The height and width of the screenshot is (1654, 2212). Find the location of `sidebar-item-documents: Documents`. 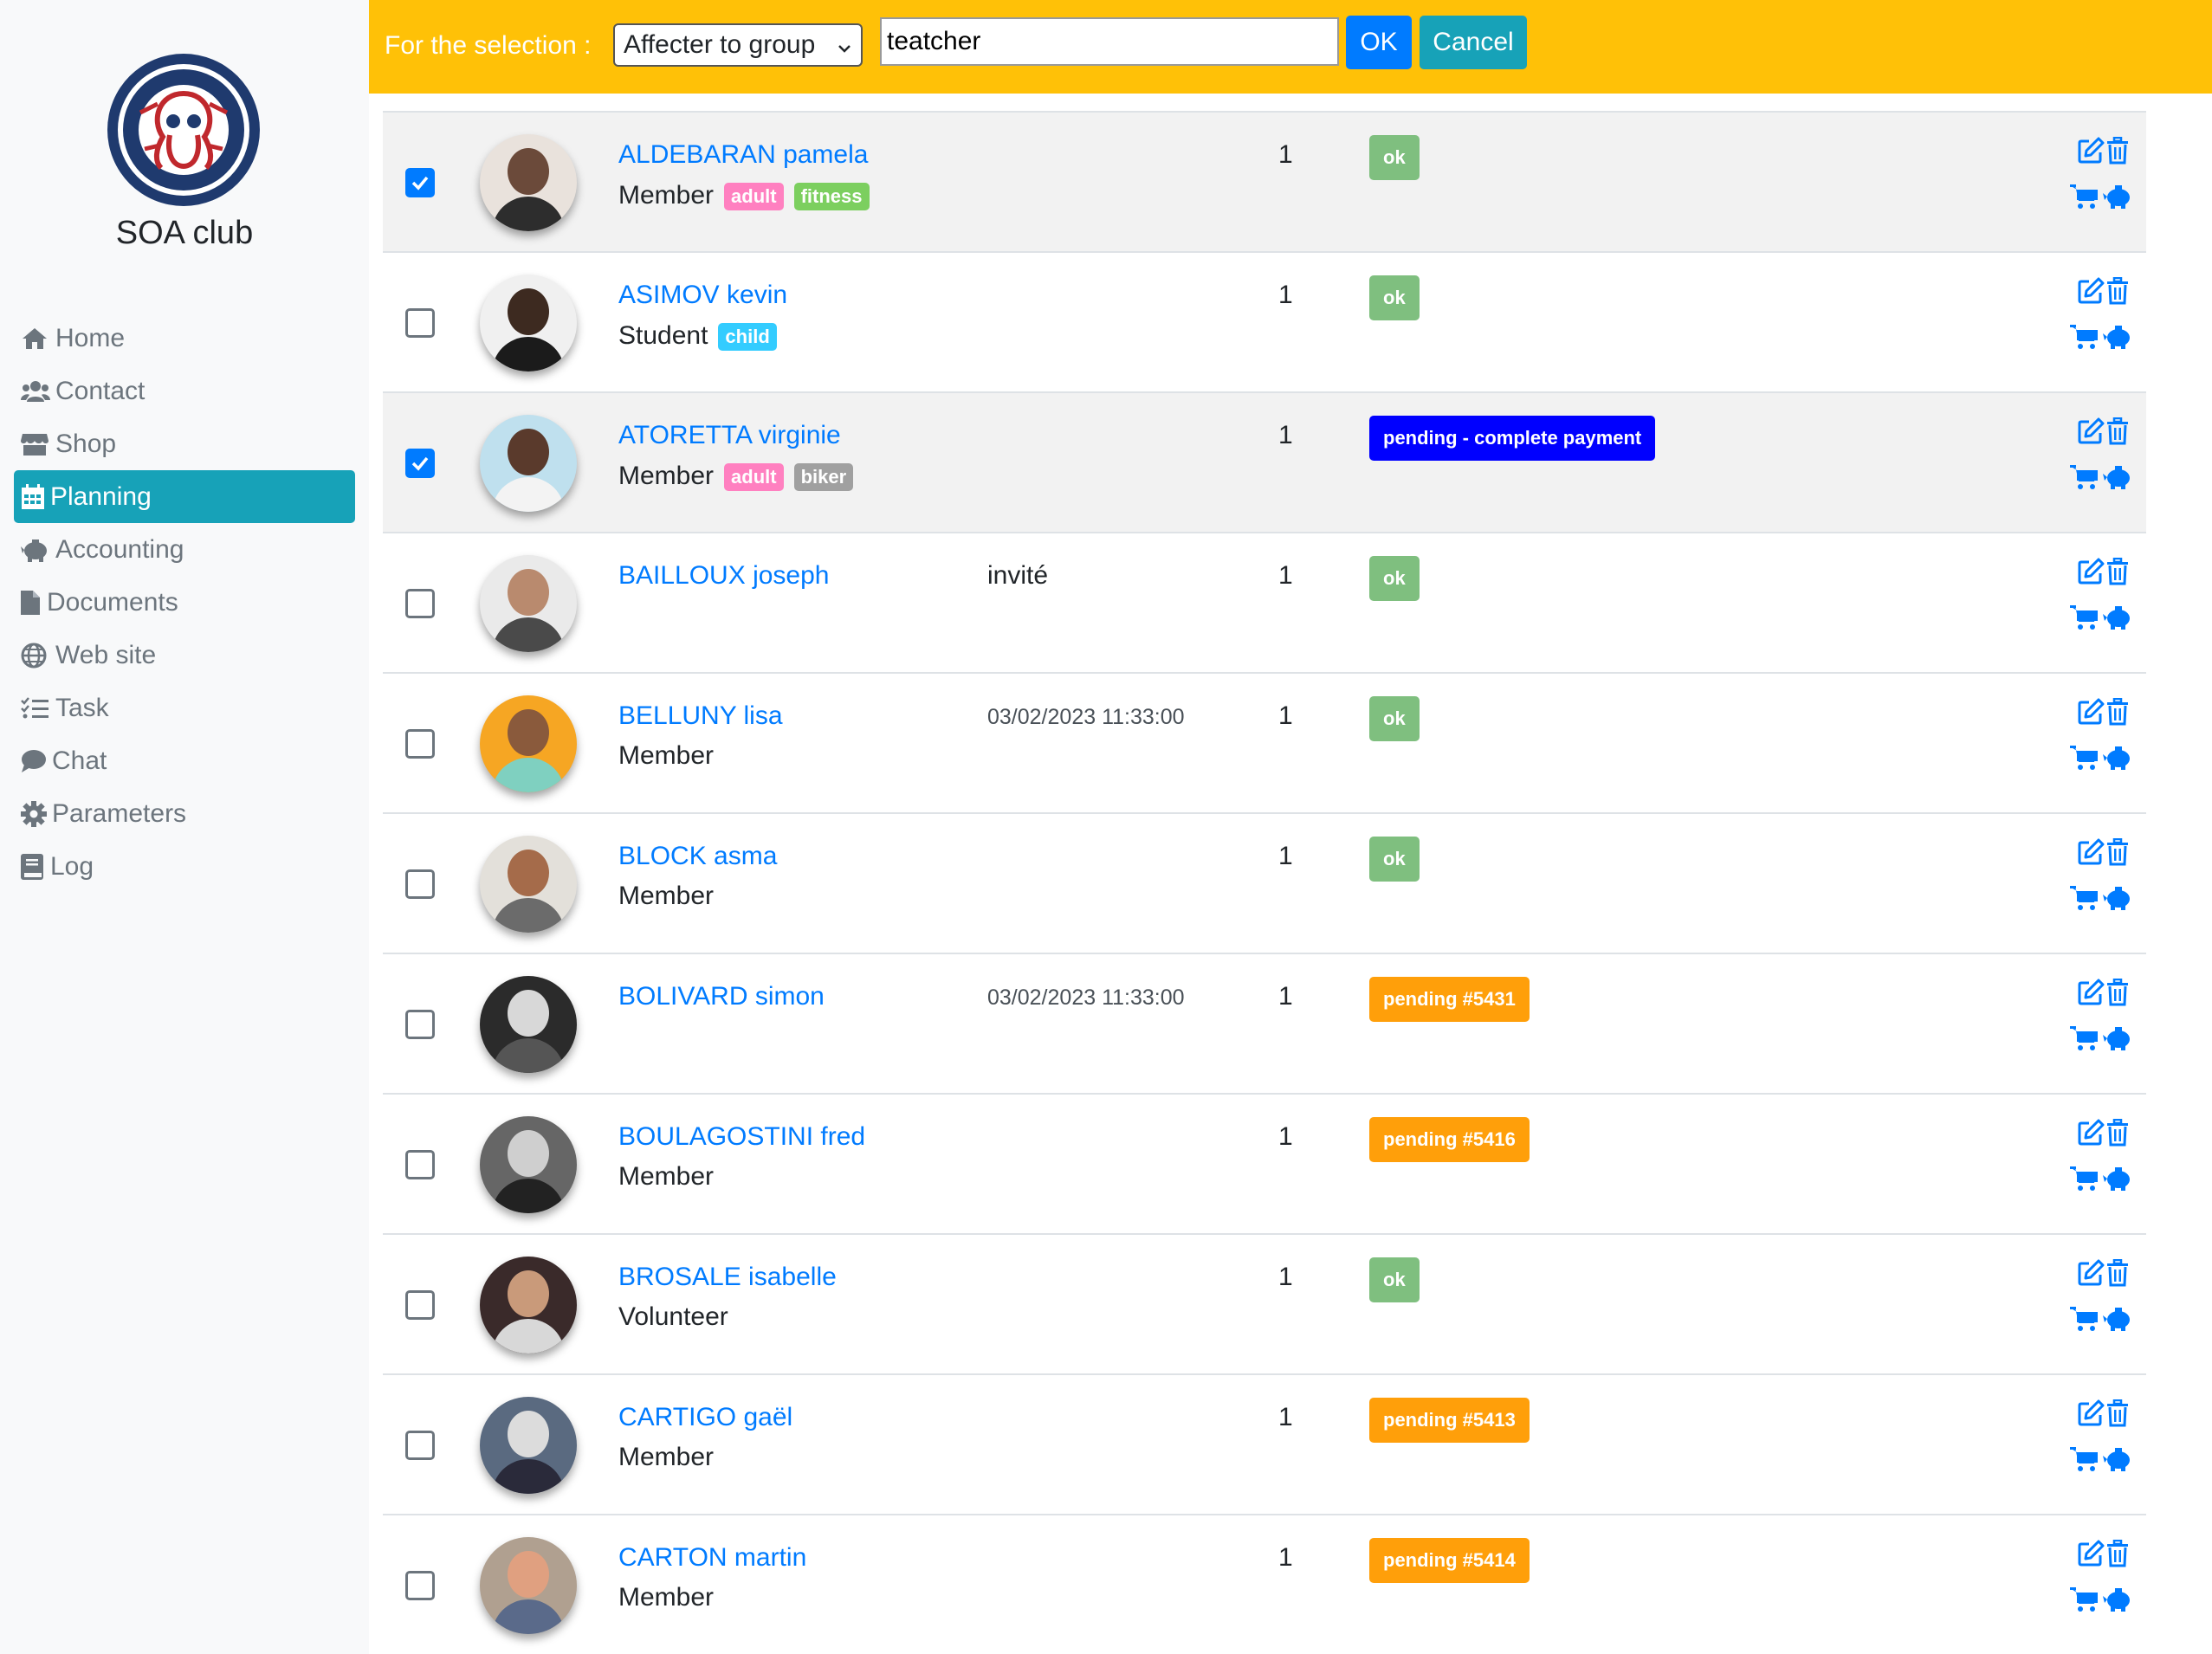

sidebar-item-documents: Documents is located at coordinates (184, 602).